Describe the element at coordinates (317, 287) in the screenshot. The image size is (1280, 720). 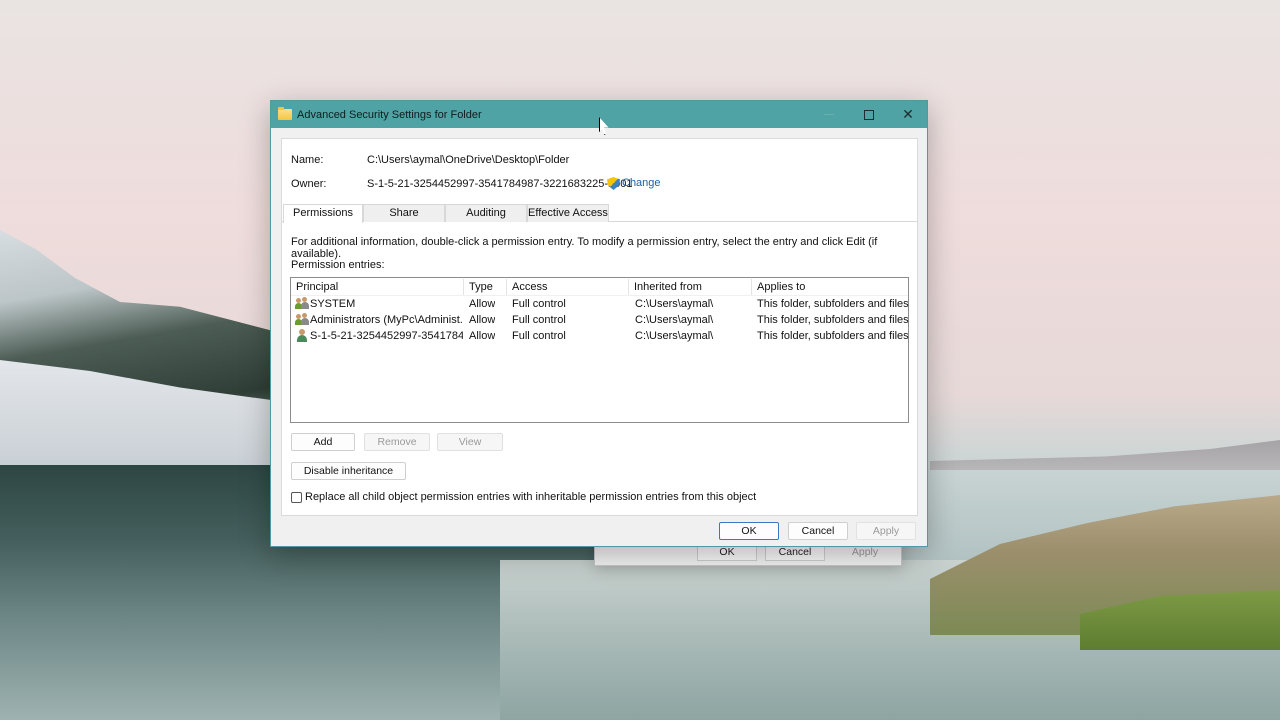
I see `column-principal: Principal` at that location.